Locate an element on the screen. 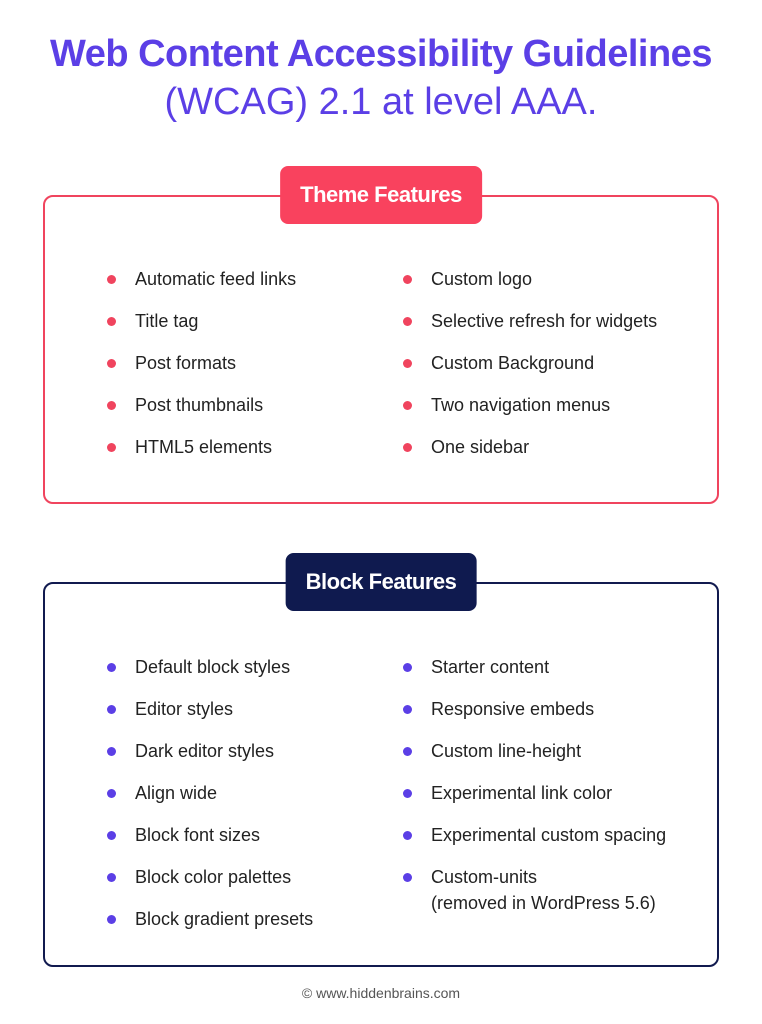 This screenshot has width=762, height=1024. list-item: Post formats is located at coordinates (201, 371).